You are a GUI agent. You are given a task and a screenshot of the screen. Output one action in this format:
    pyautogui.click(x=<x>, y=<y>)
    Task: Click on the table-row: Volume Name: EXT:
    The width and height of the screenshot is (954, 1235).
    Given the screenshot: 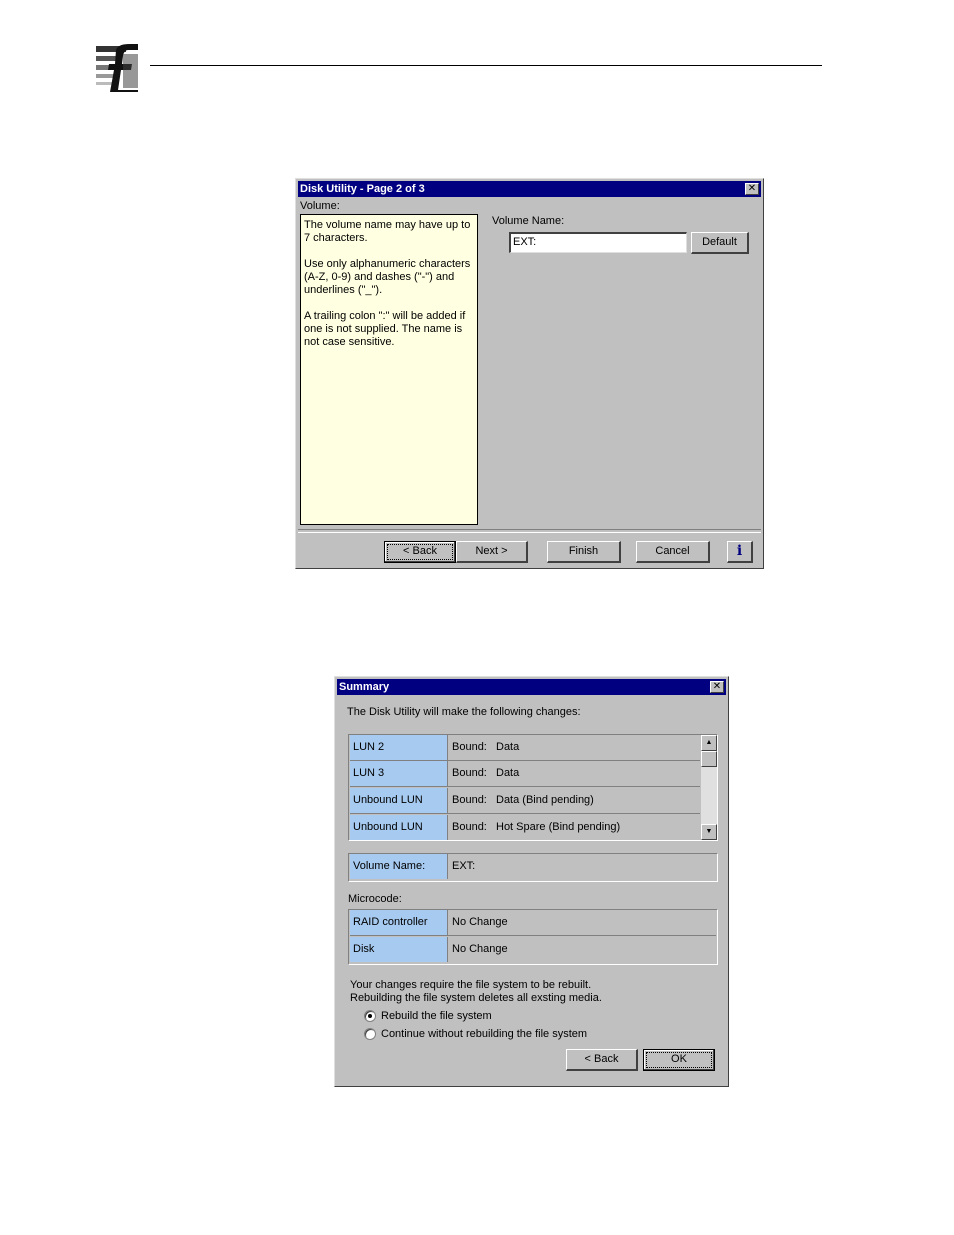 What is the action you would take?
    pyautogui.click(x=533, y=867)
    